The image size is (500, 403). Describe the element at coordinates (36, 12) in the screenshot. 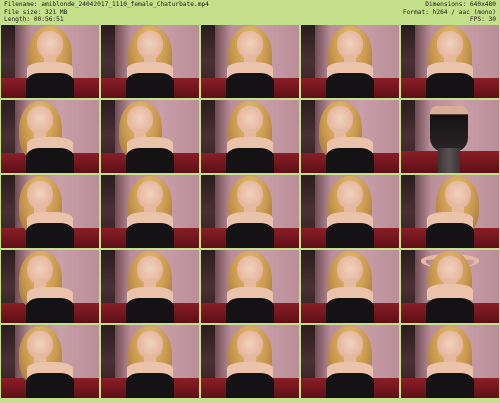

I see `filesize-text: File size: 321 MB` at that location.